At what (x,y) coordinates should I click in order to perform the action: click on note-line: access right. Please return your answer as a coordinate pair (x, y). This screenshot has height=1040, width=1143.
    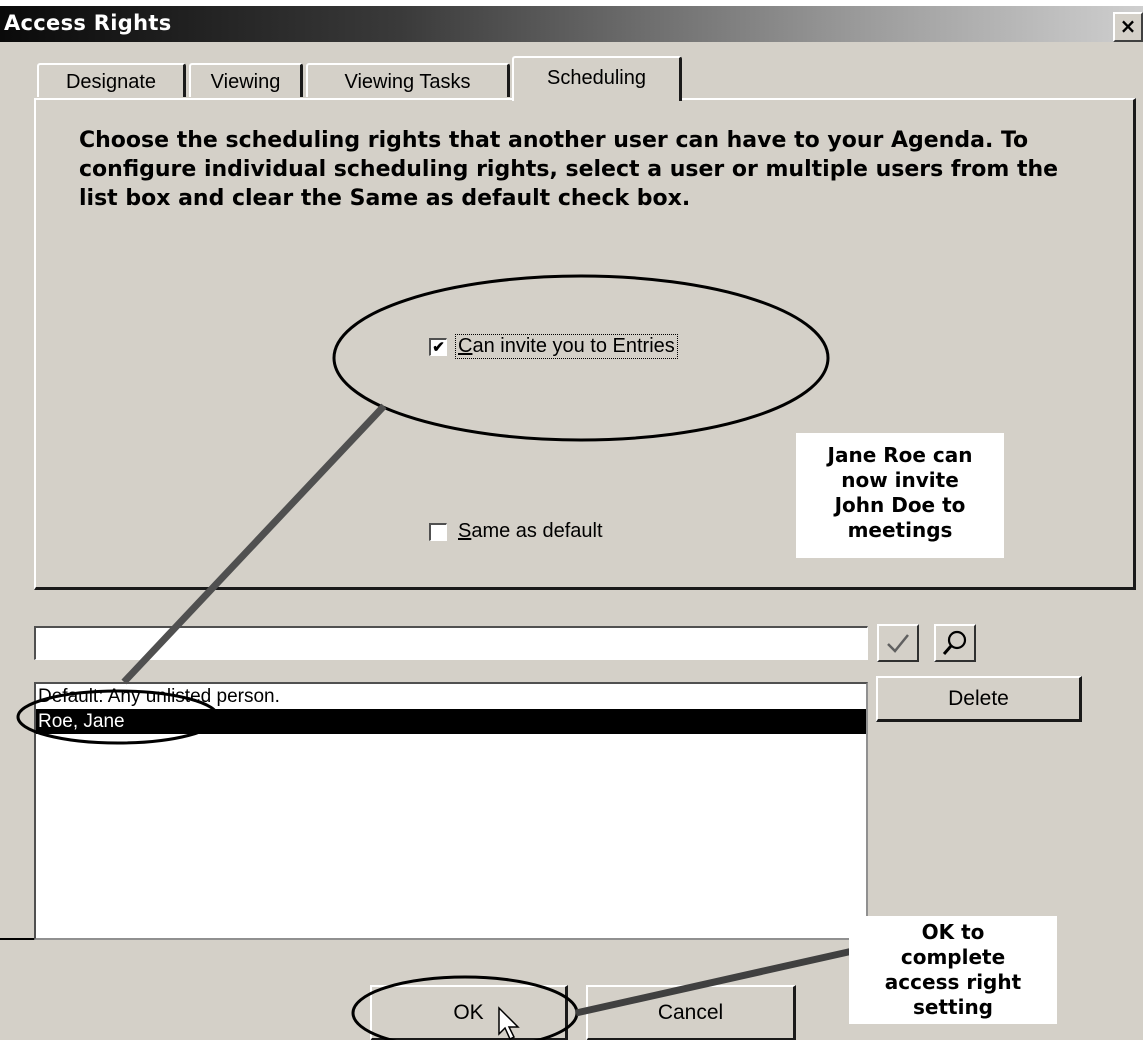
    Looking at the image, I should click on (953, 982).